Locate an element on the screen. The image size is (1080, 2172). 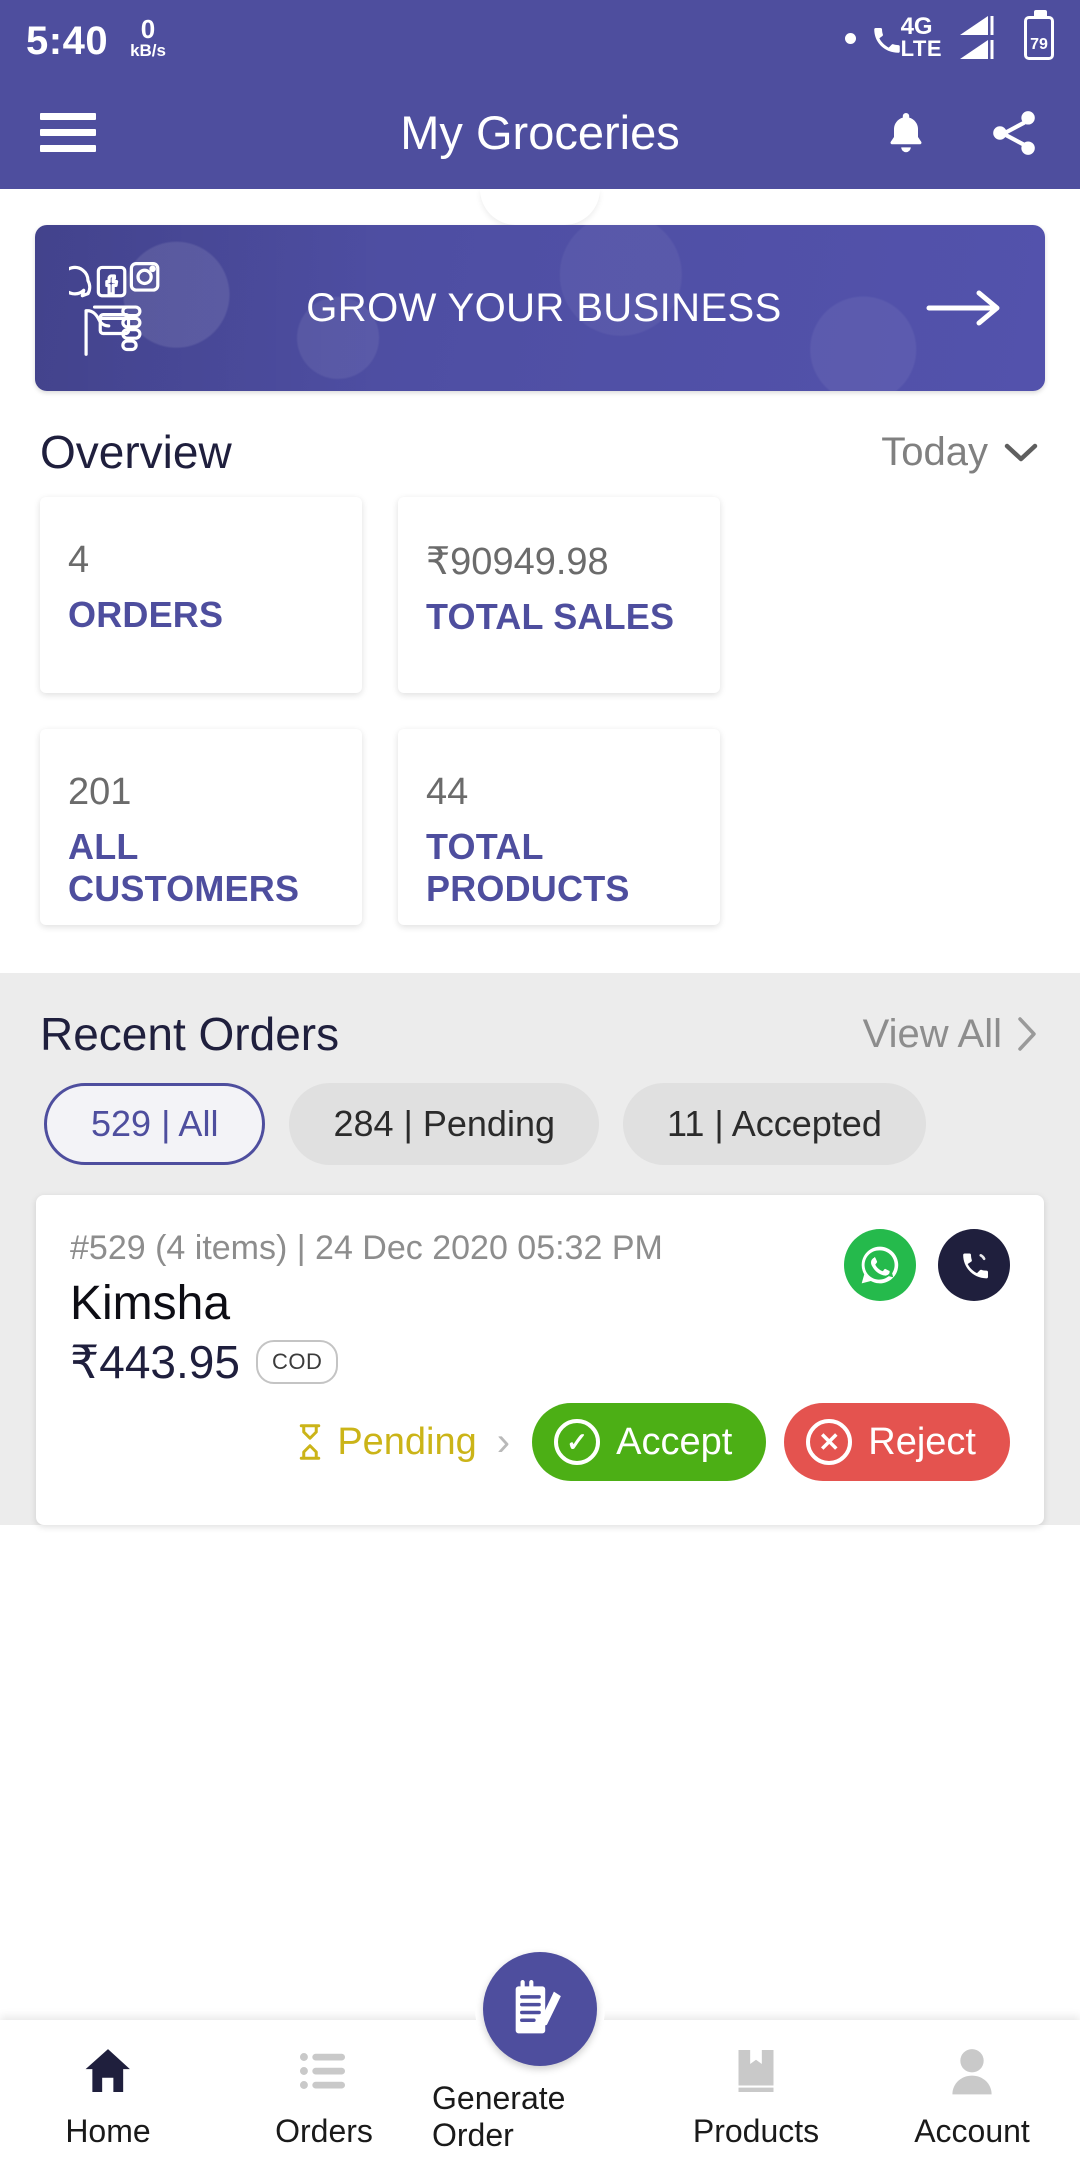
phone-call-glyph is located at coordinates (975, 1266).